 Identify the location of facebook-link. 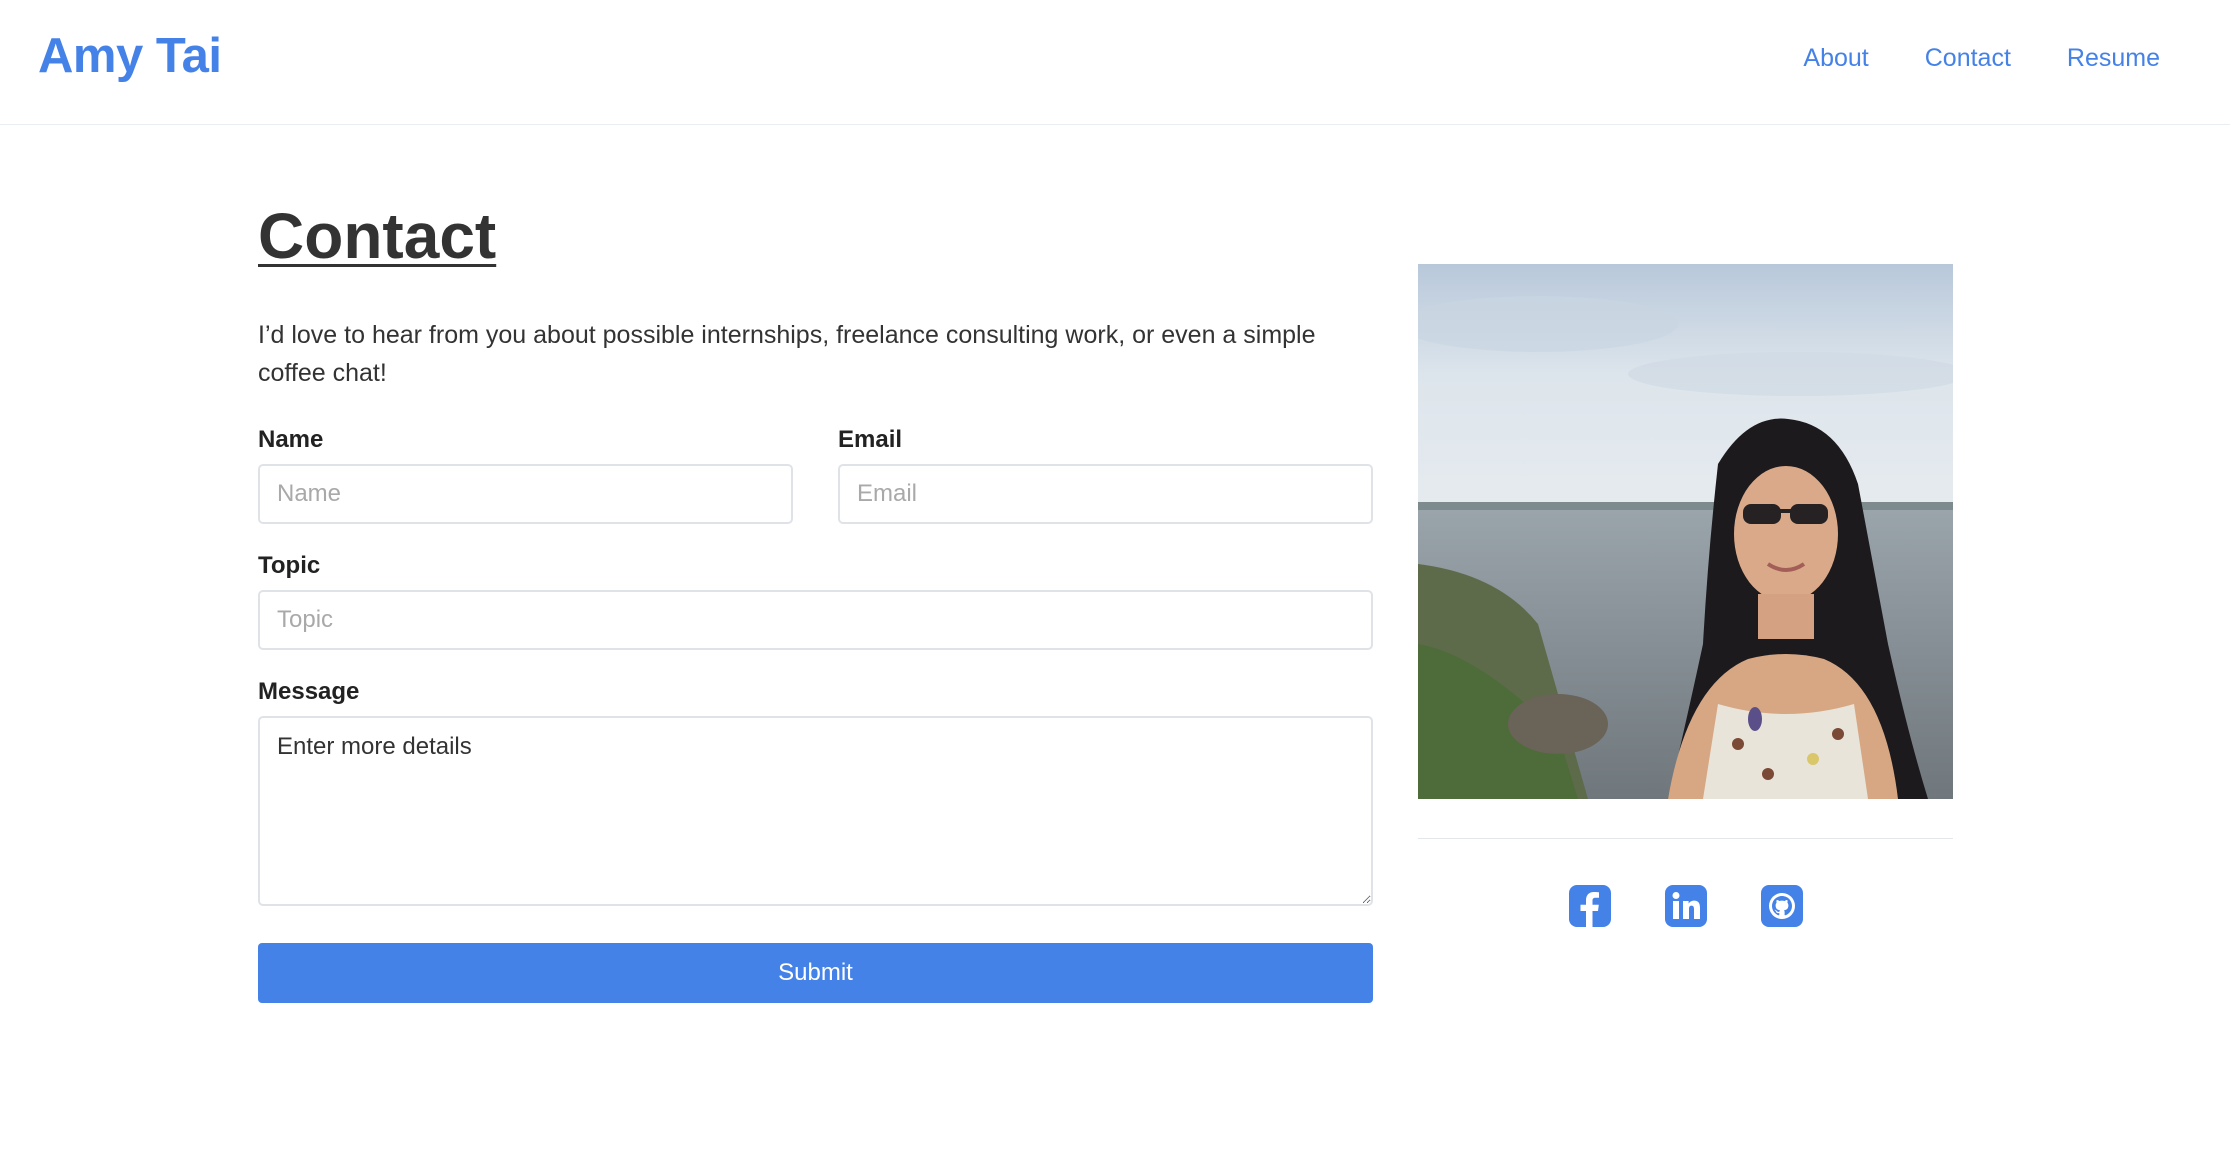
(1589, 906).